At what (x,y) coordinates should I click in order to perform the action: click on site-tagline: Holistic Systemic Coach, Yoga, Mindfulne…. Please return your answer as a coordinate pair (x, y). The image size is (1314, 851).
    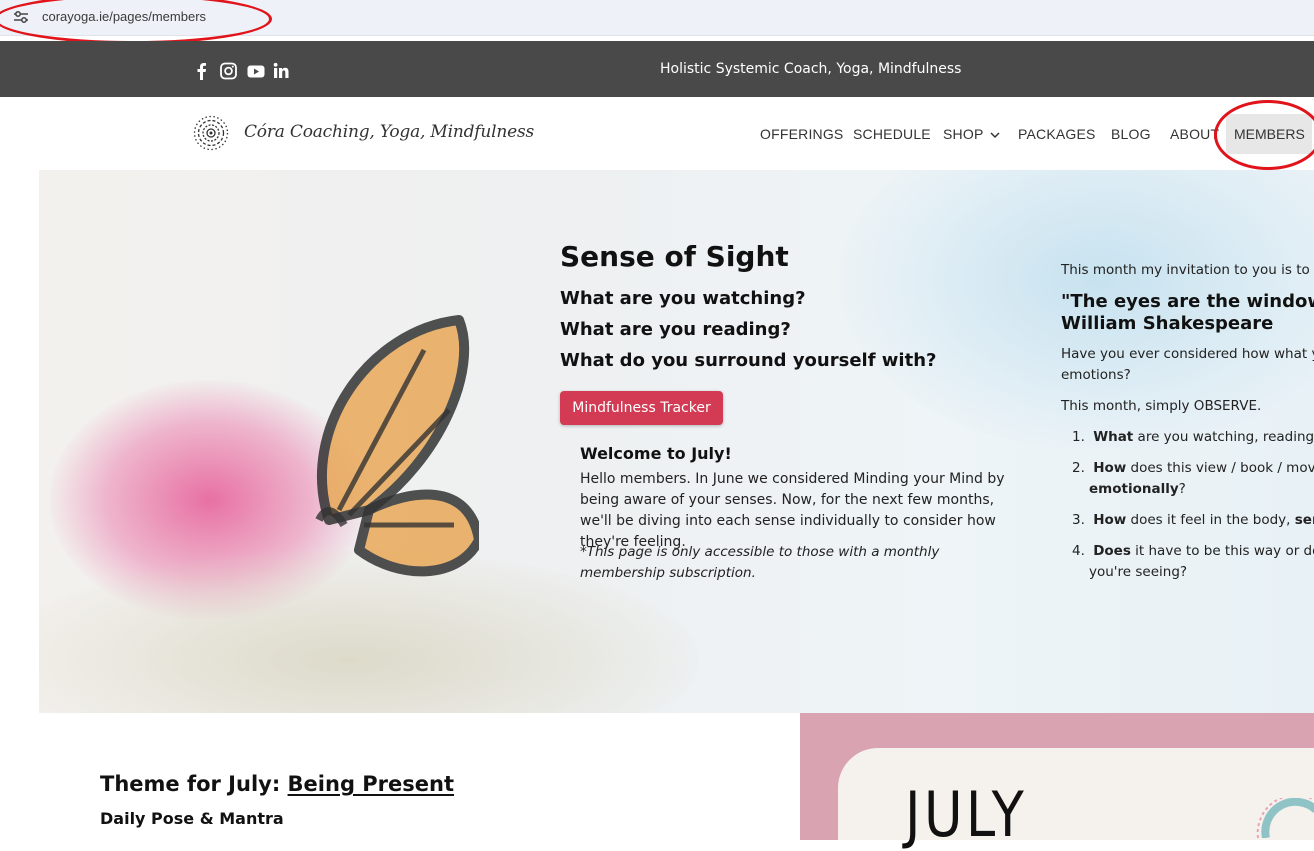
    Looking at the image, I should click on (811, 69).